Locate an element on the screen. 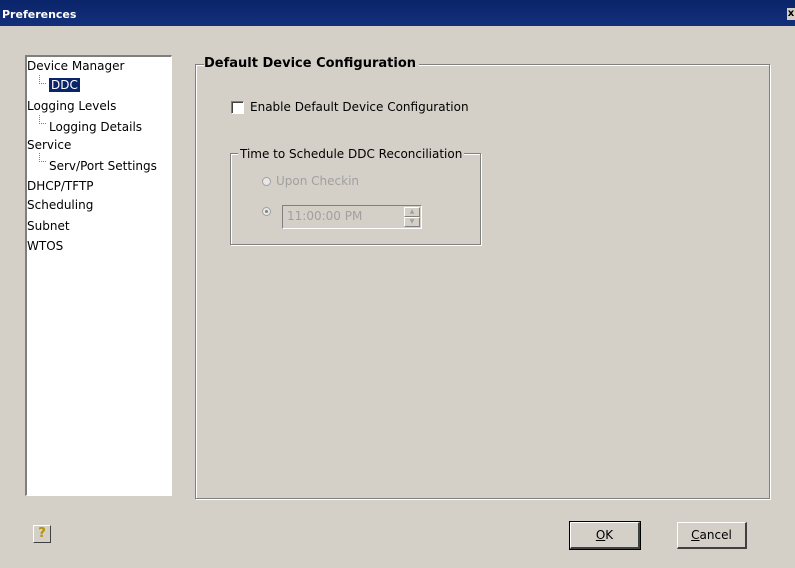 The height and width of the screenshot is (568, 795). help-button: ? is located at coordinates (42, 534).